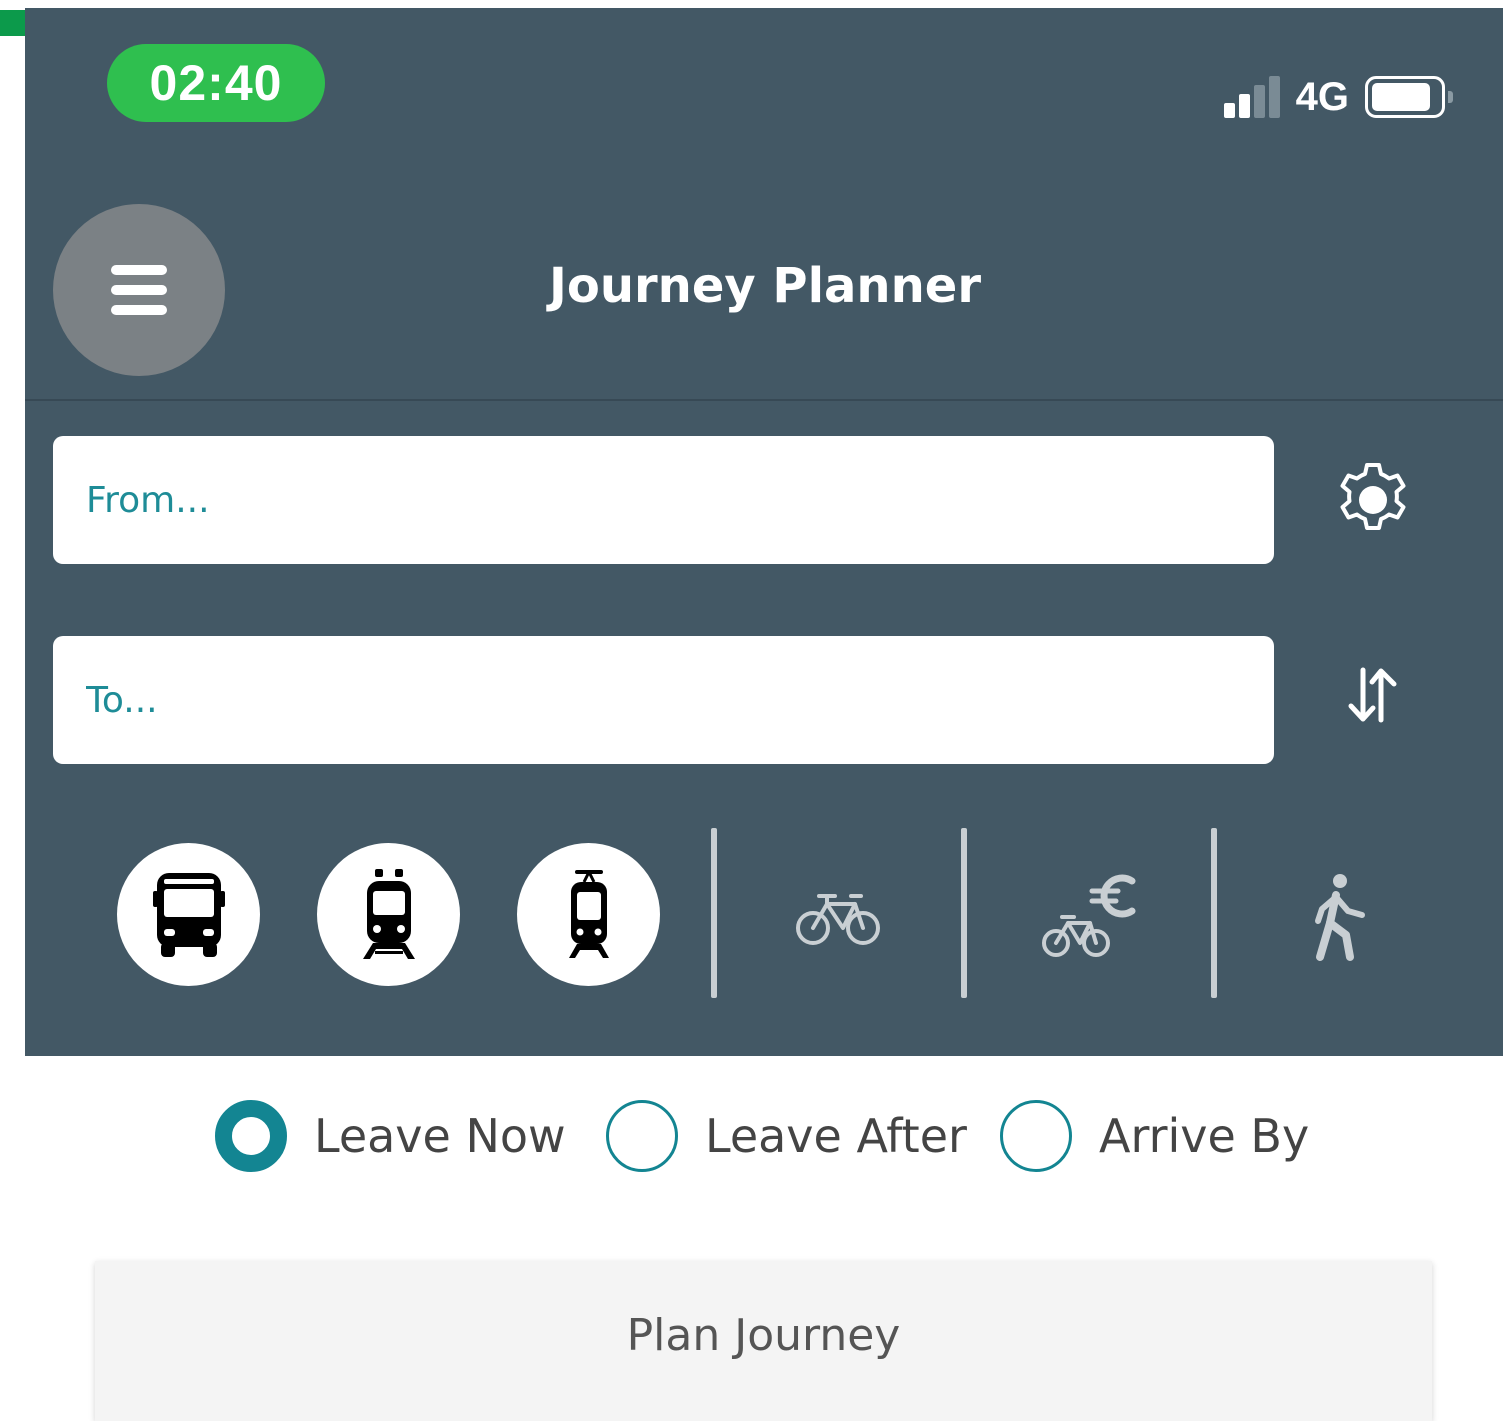  I want to click on bicycle-icon, so click(838, 919).